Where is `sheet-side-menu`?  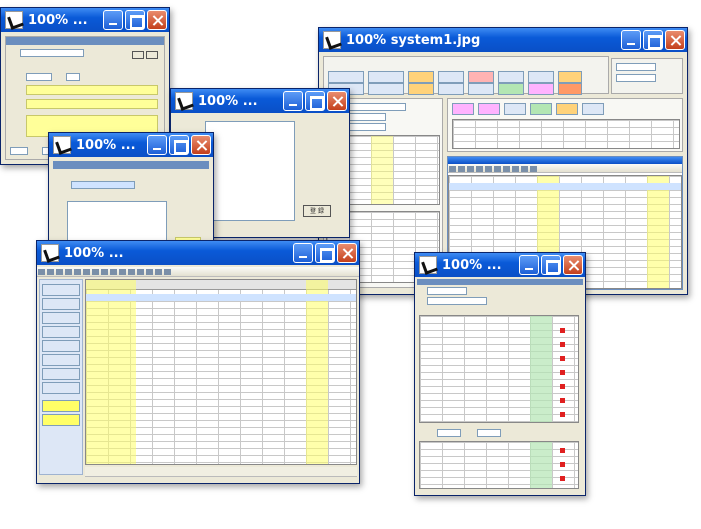
sheet-side-menu is located at coordinates (61, 377).